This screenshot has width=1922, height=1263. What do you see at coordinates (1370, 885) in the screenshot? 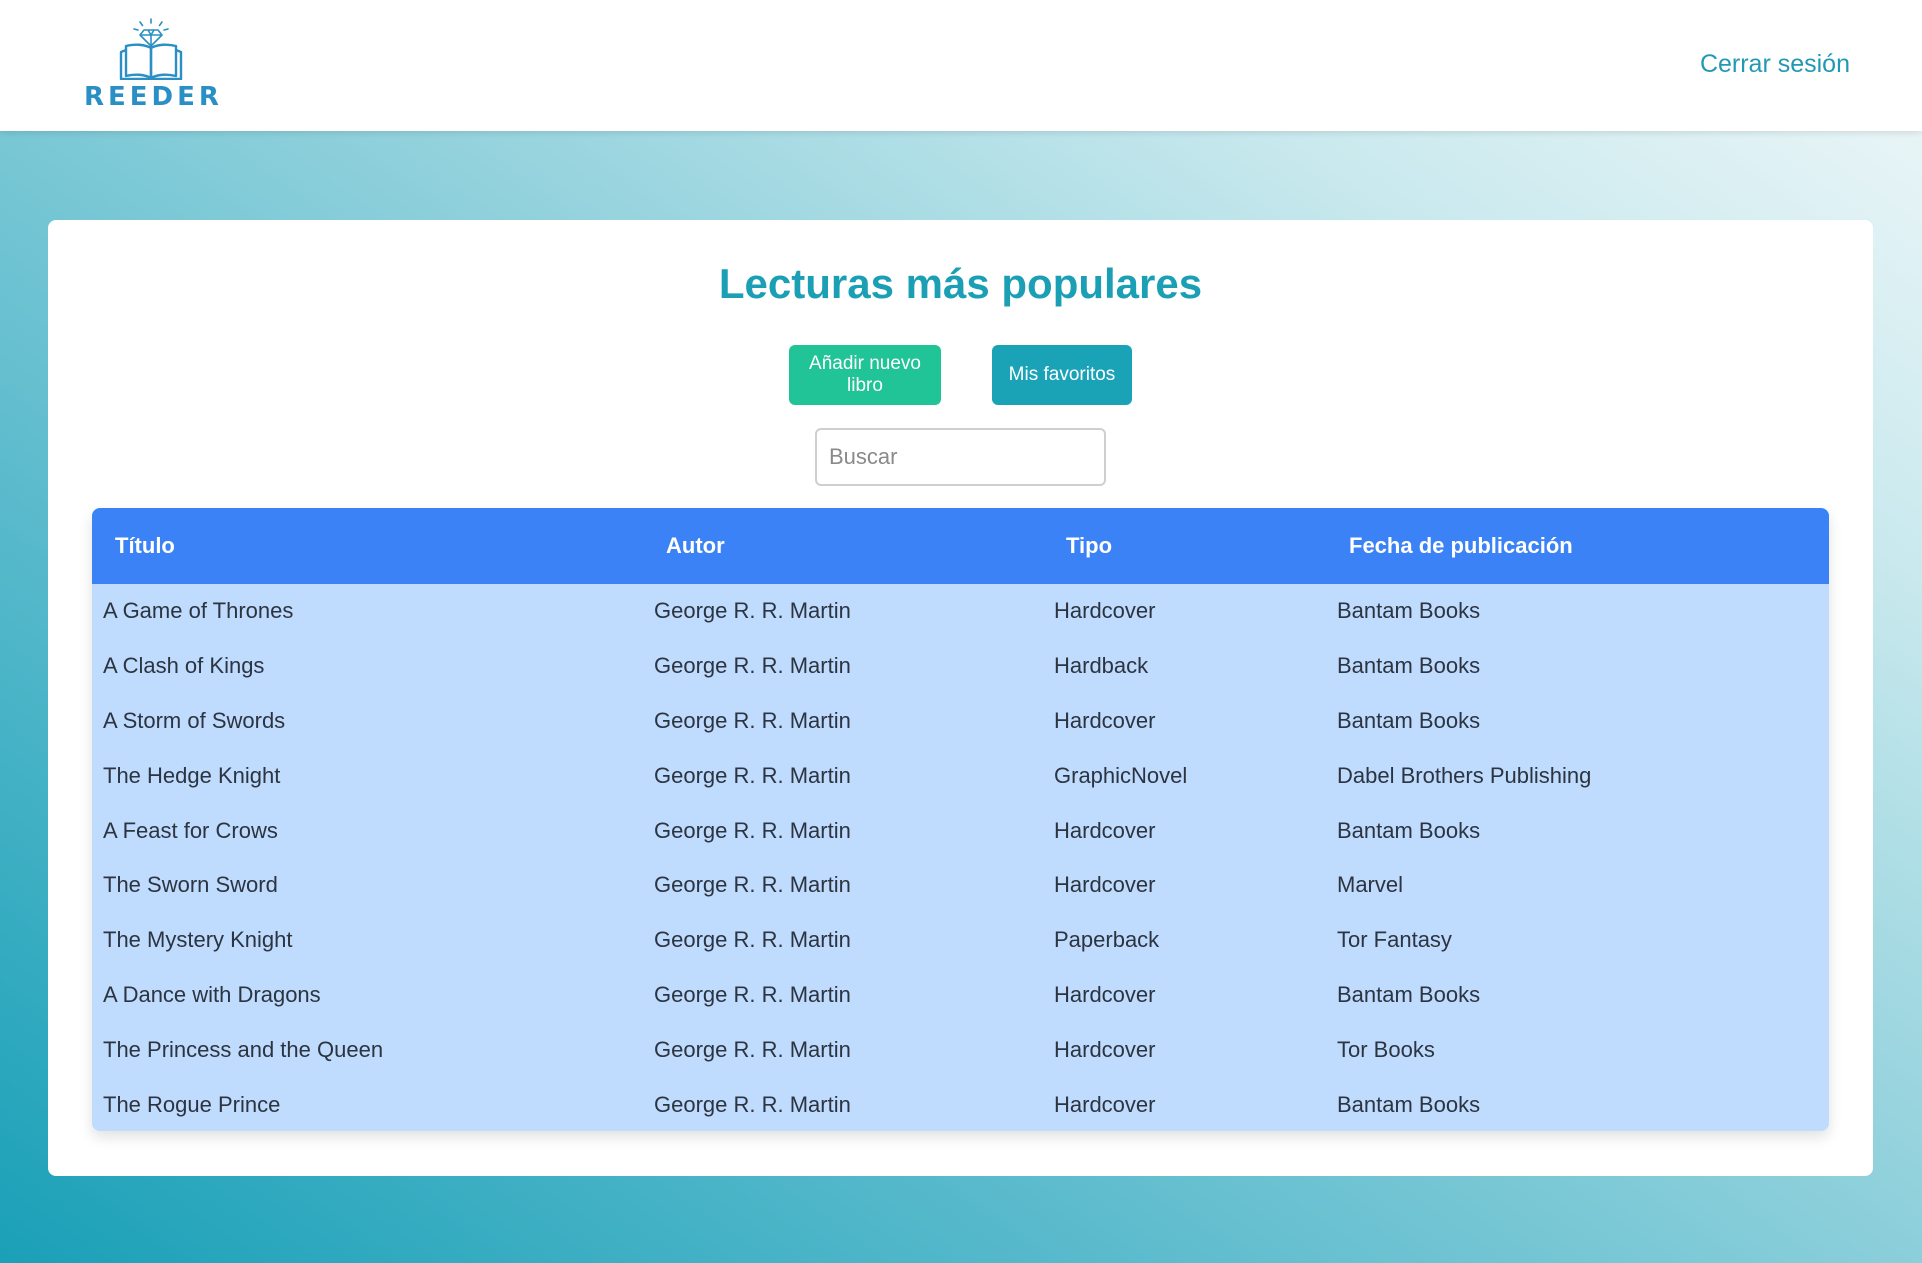
I see `cell-publication-date: Marvel` at bounding box center [1370, 885].